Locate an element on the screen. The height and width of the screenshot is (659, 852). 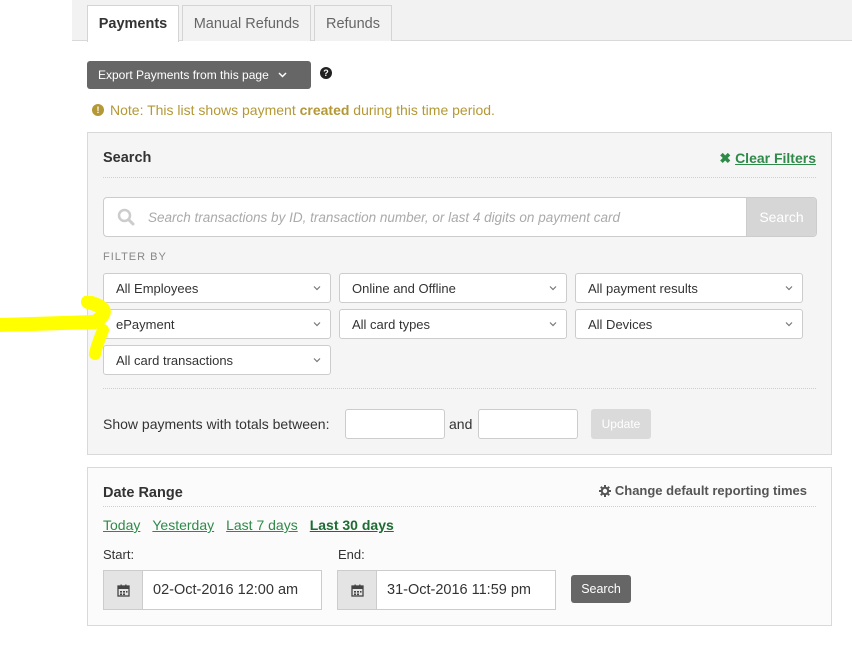
channel-select: Online and Offline is located at coordinates (453, 288).